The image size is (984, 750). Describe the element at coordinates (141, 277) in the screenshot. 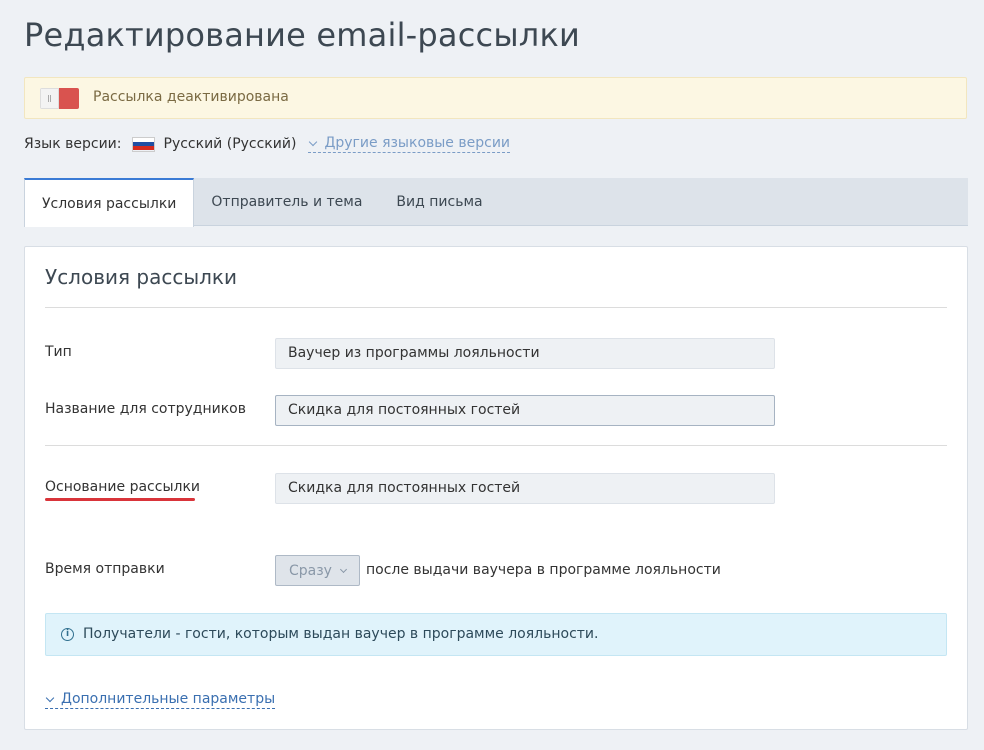

I see `panel-title: Условия рассылки` at that location.